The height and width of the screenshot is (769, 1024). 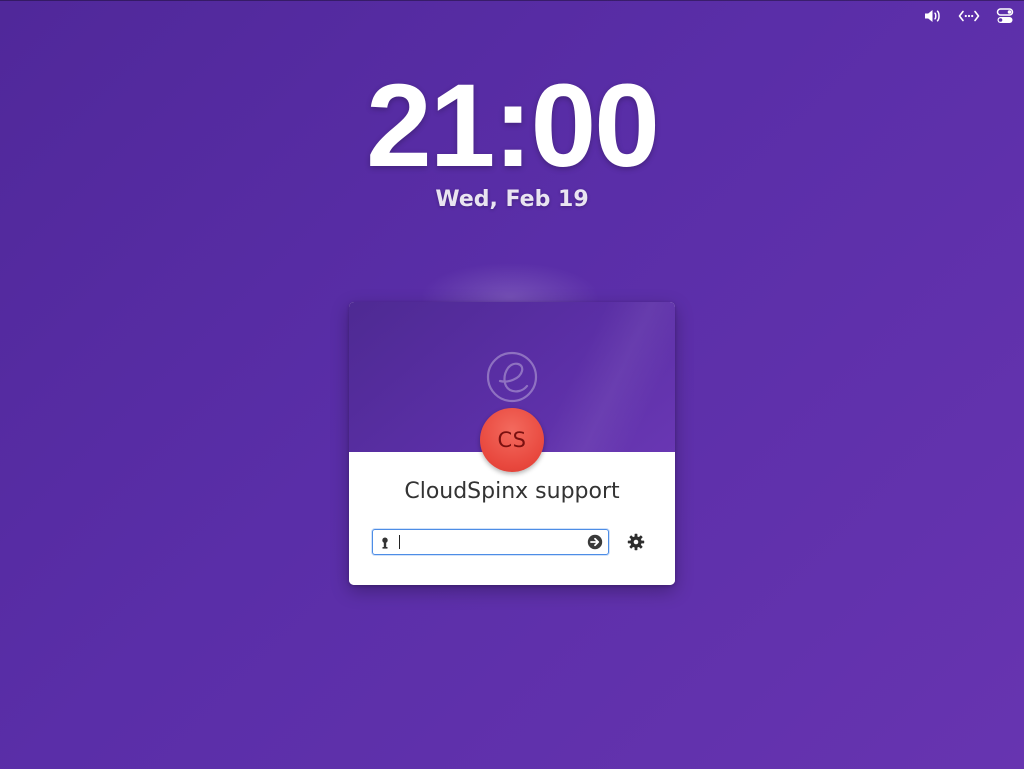 What do you see at coordinates (512, 491) in the screenshot?
I see `username-label: CloudSpinx support` at bounding box center [512, 491].